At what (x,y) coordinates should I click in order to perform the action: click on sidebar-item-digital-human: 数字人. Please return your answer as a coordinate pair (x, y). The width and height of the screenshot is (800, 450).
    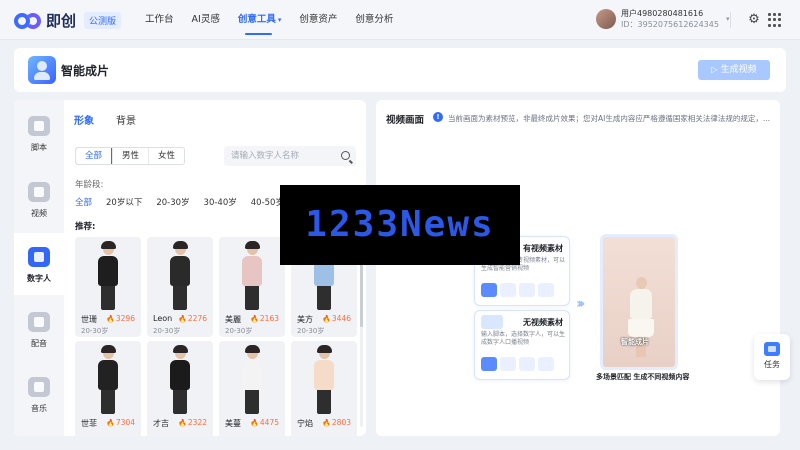
    Looking at the image, I should click on (39, 264).